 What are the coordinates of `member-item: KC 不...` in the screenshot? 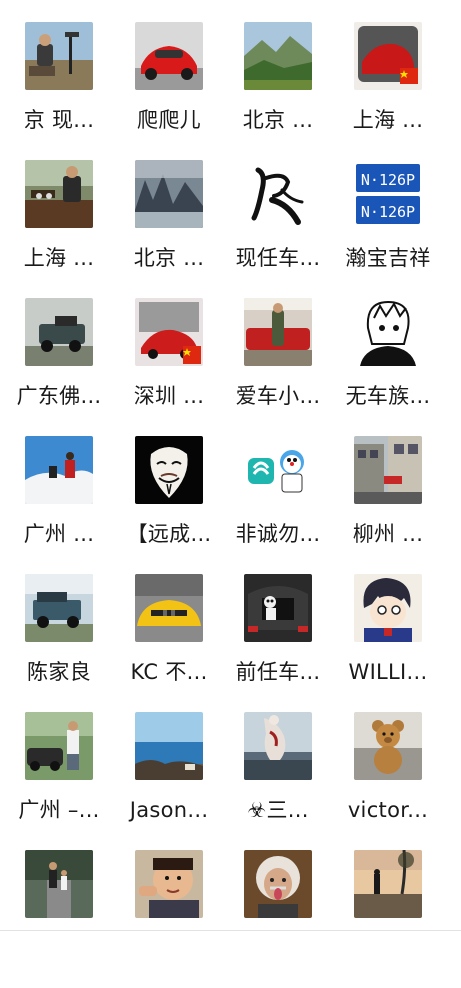 It's located at (169, 643).